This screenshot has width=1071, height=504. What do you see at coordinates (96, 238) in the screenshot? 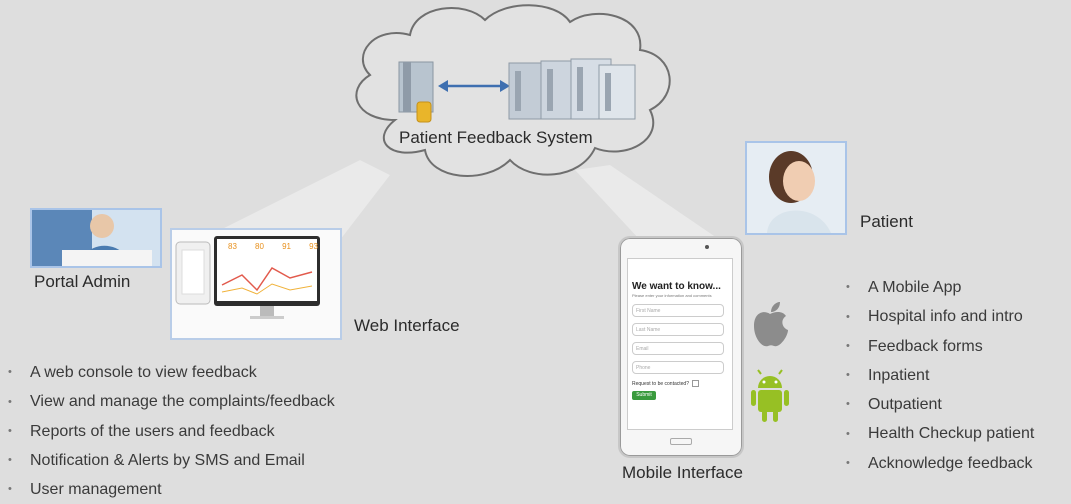
I see `portal-admin-photo` at bounding box center [96, 238].